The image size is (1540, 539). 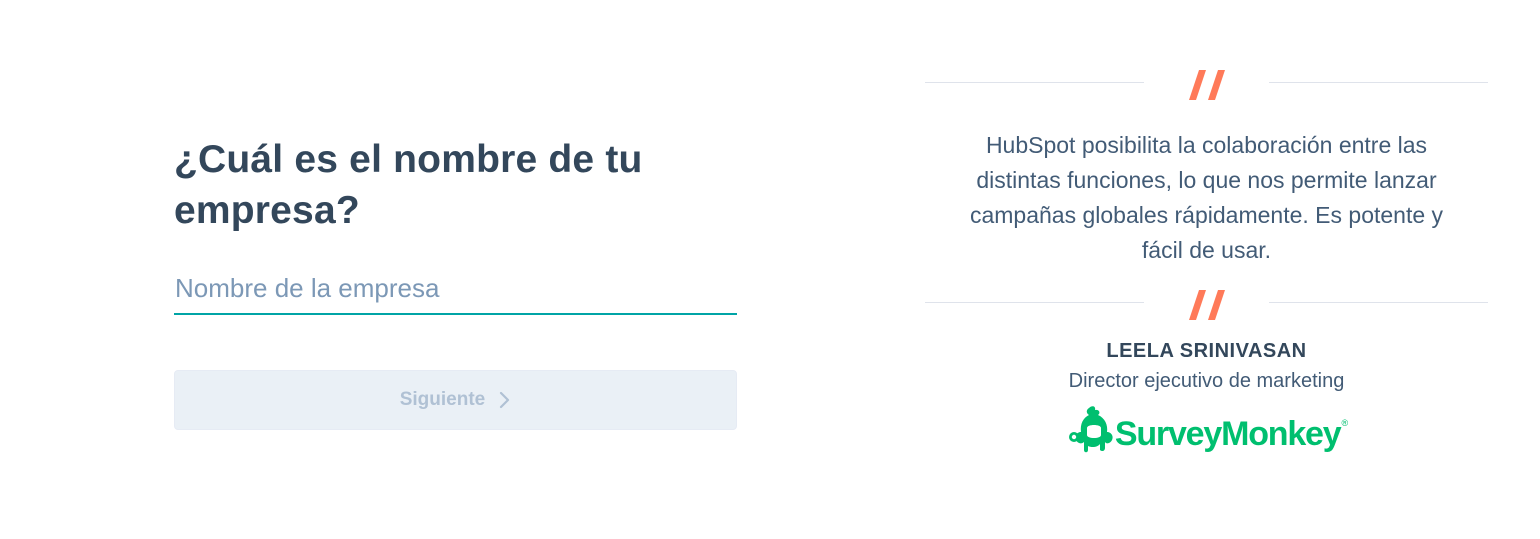 I want to click on quote-divider-bottom, so click(x=1206, y=304).